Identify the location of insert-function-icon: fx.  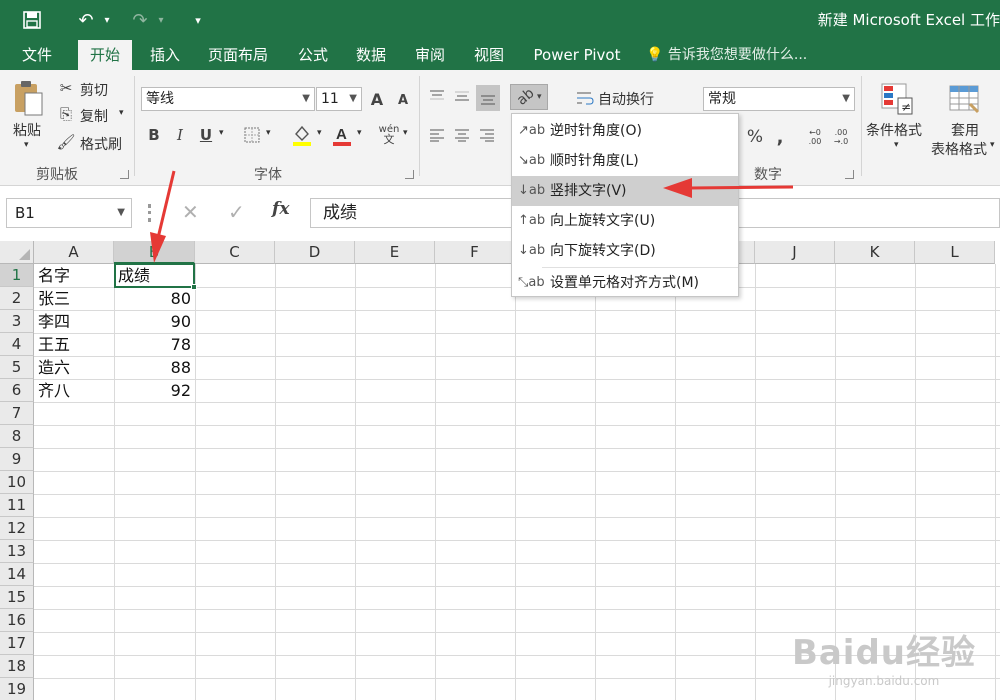
(280, 209).